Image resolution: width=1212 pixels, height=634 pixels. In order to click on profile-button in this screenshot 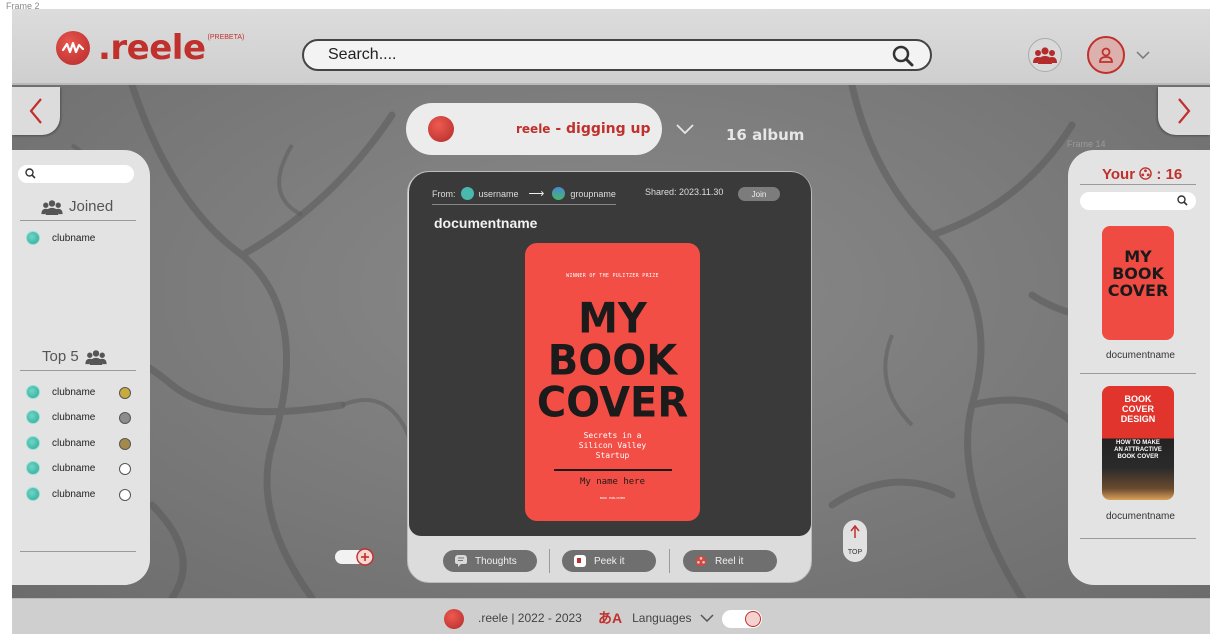, I will do `click(1106, 55)`.